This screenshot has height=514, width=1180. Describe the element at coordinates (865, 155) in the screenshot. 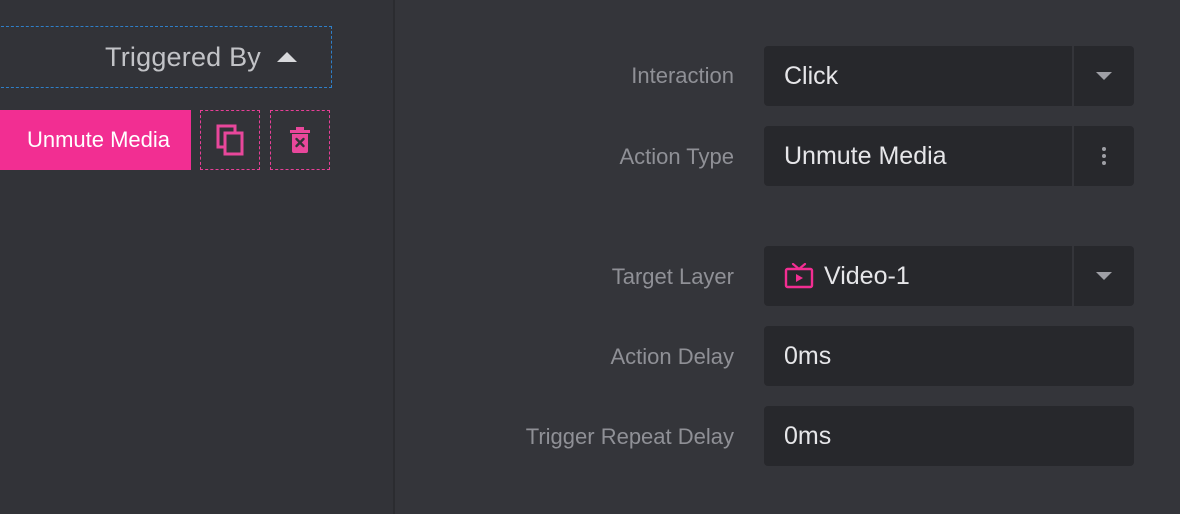

I see `action-type-value: Unmute Media` at that location.